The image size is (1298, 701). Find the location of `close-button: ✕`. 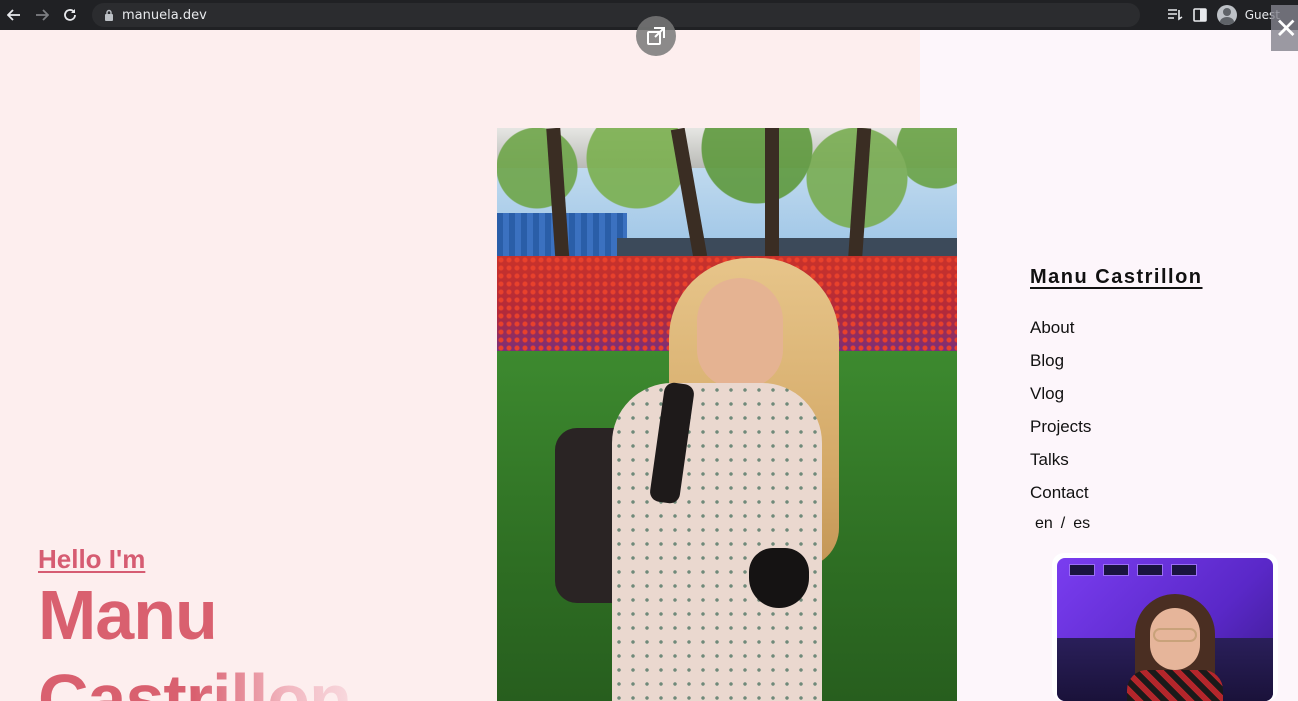

close-button: ✕ is located at coordinates (1284, 28).